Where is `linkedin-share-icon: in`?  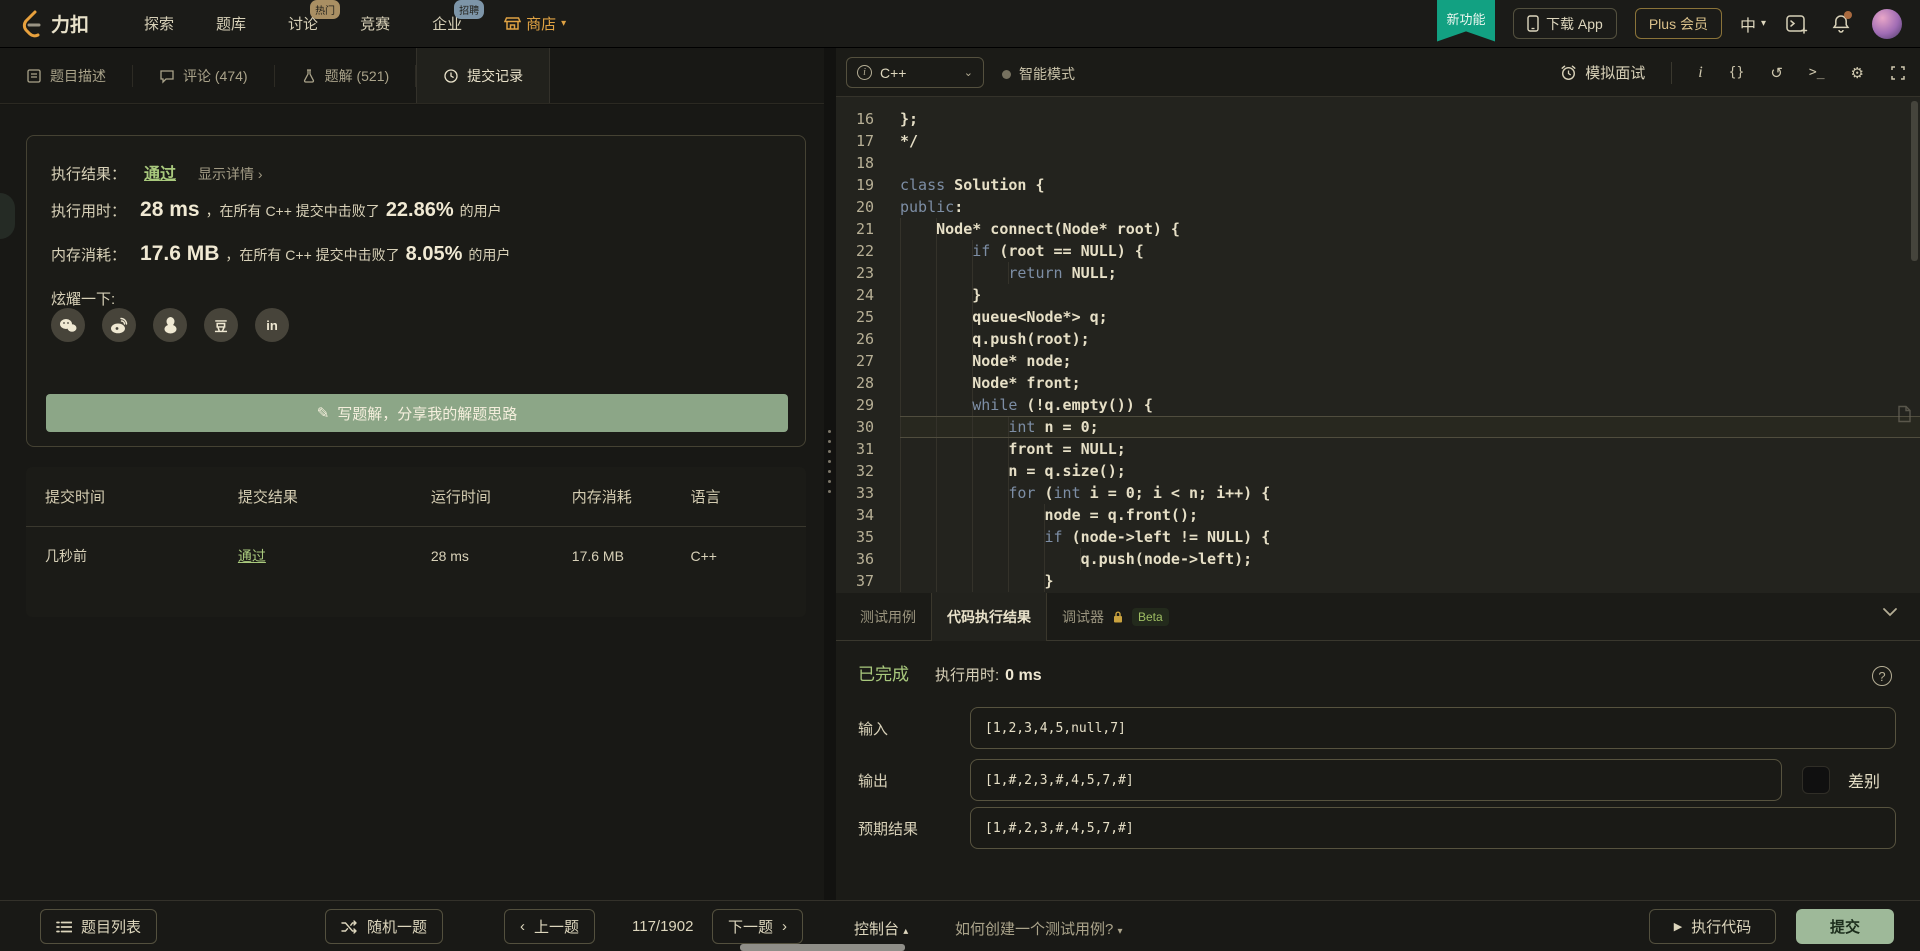 linkedin-share-icon: in is located at coordinates (272, 325).